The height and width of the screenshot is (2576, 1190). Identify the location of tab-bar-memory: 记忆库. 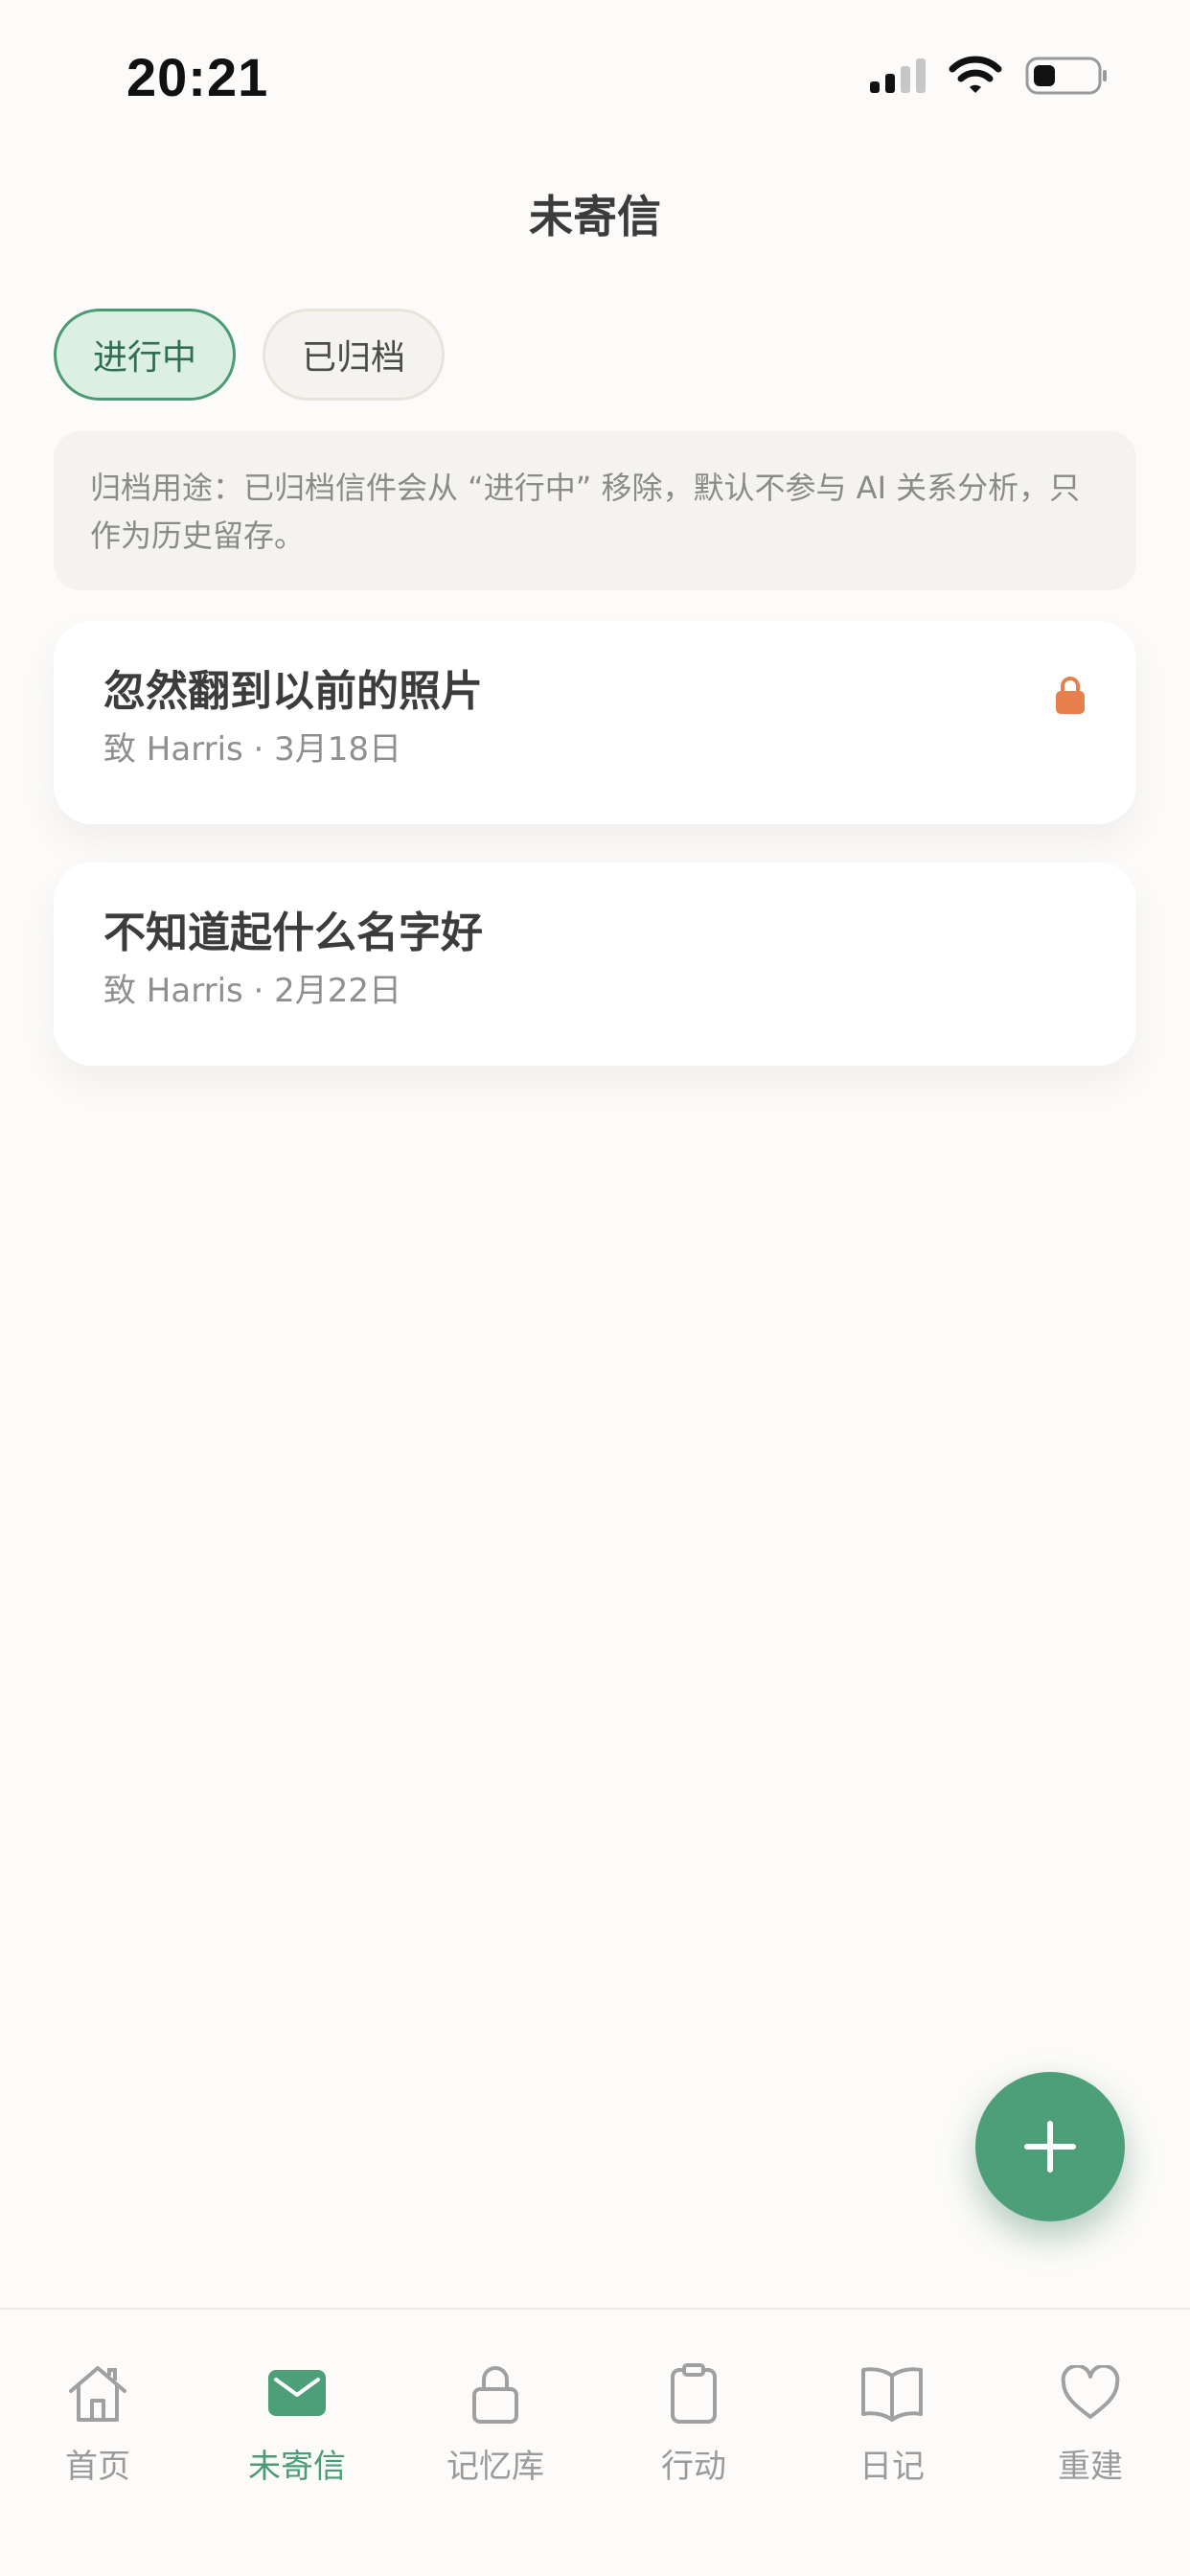
(495, 2423).